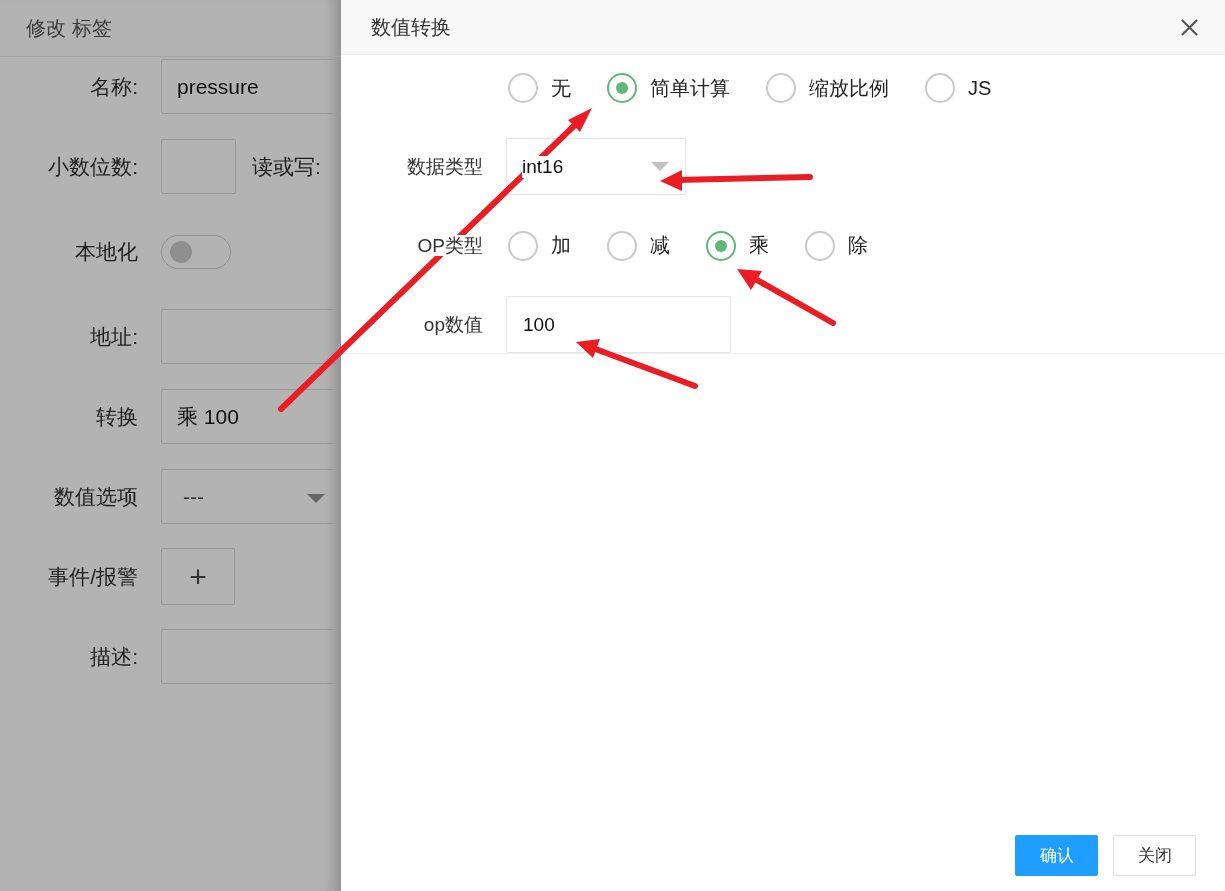 This screenshot has width=1225, height=891. Describe the element at coordinates (69, 28) in the screenshot. I see `panel-title: 修改 标签` at that location.